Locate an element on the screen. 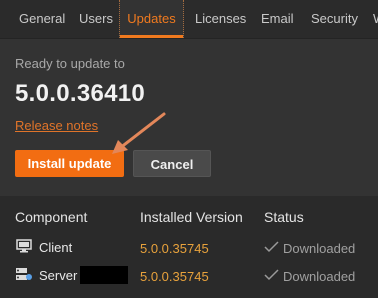 The image size is (378, 298). target-version: 5.0.0.36410 is located at coordinates (80, 93).